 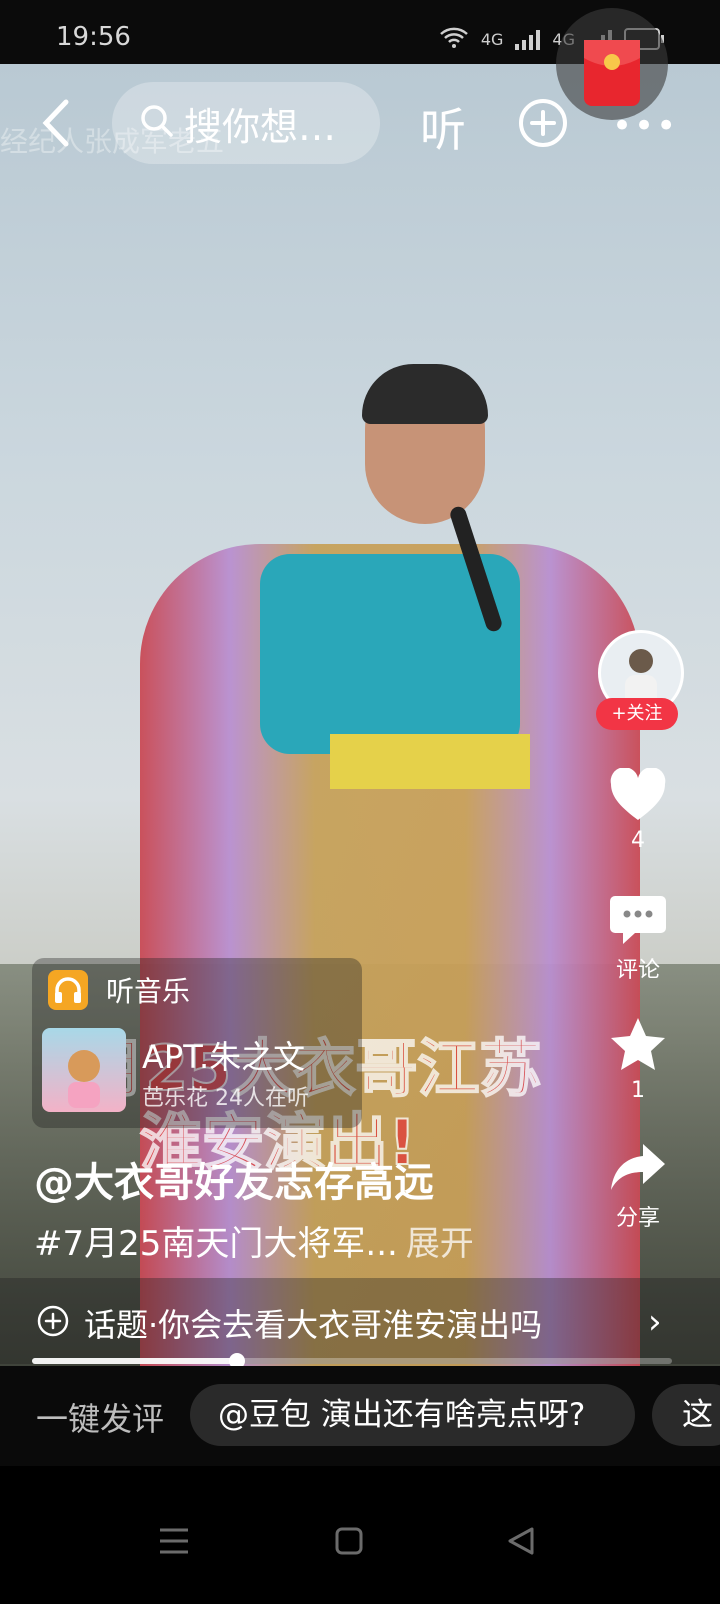 What do you see at coordinates (492, 39) in the screenshot?
I see `network-label-1: 4G` at bounding box center [492, 39].